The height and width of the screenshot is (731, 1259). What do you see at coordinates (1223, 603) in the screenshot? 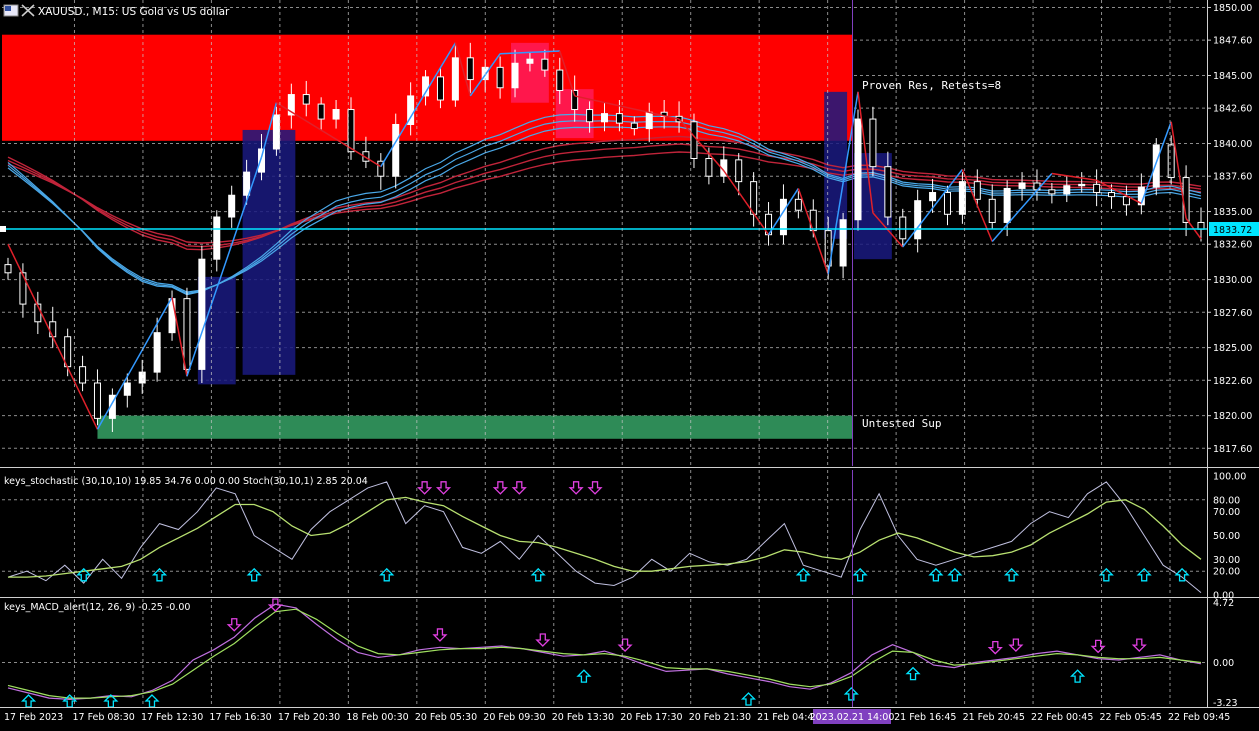
I see `macd-y-tick-label: 4.72` at bounding box center [1223, 603].